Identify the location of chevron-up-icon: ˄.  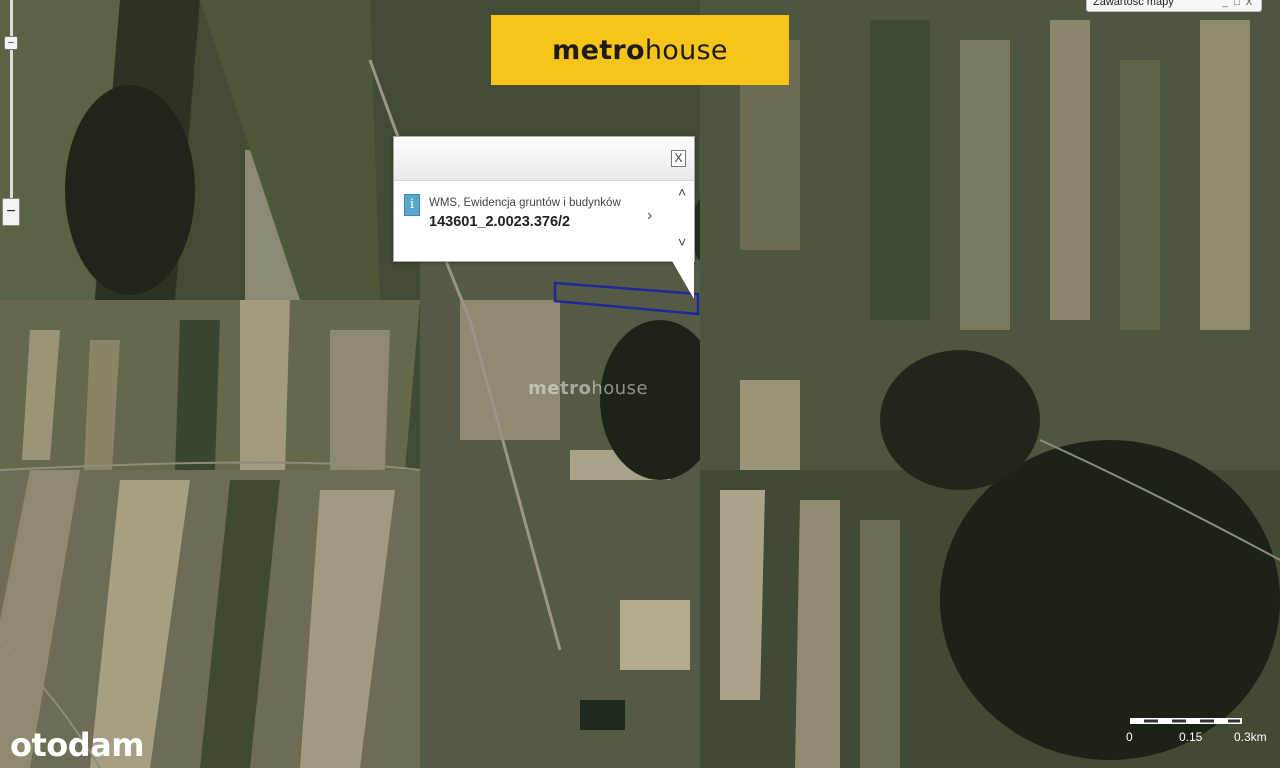
(682, 192).